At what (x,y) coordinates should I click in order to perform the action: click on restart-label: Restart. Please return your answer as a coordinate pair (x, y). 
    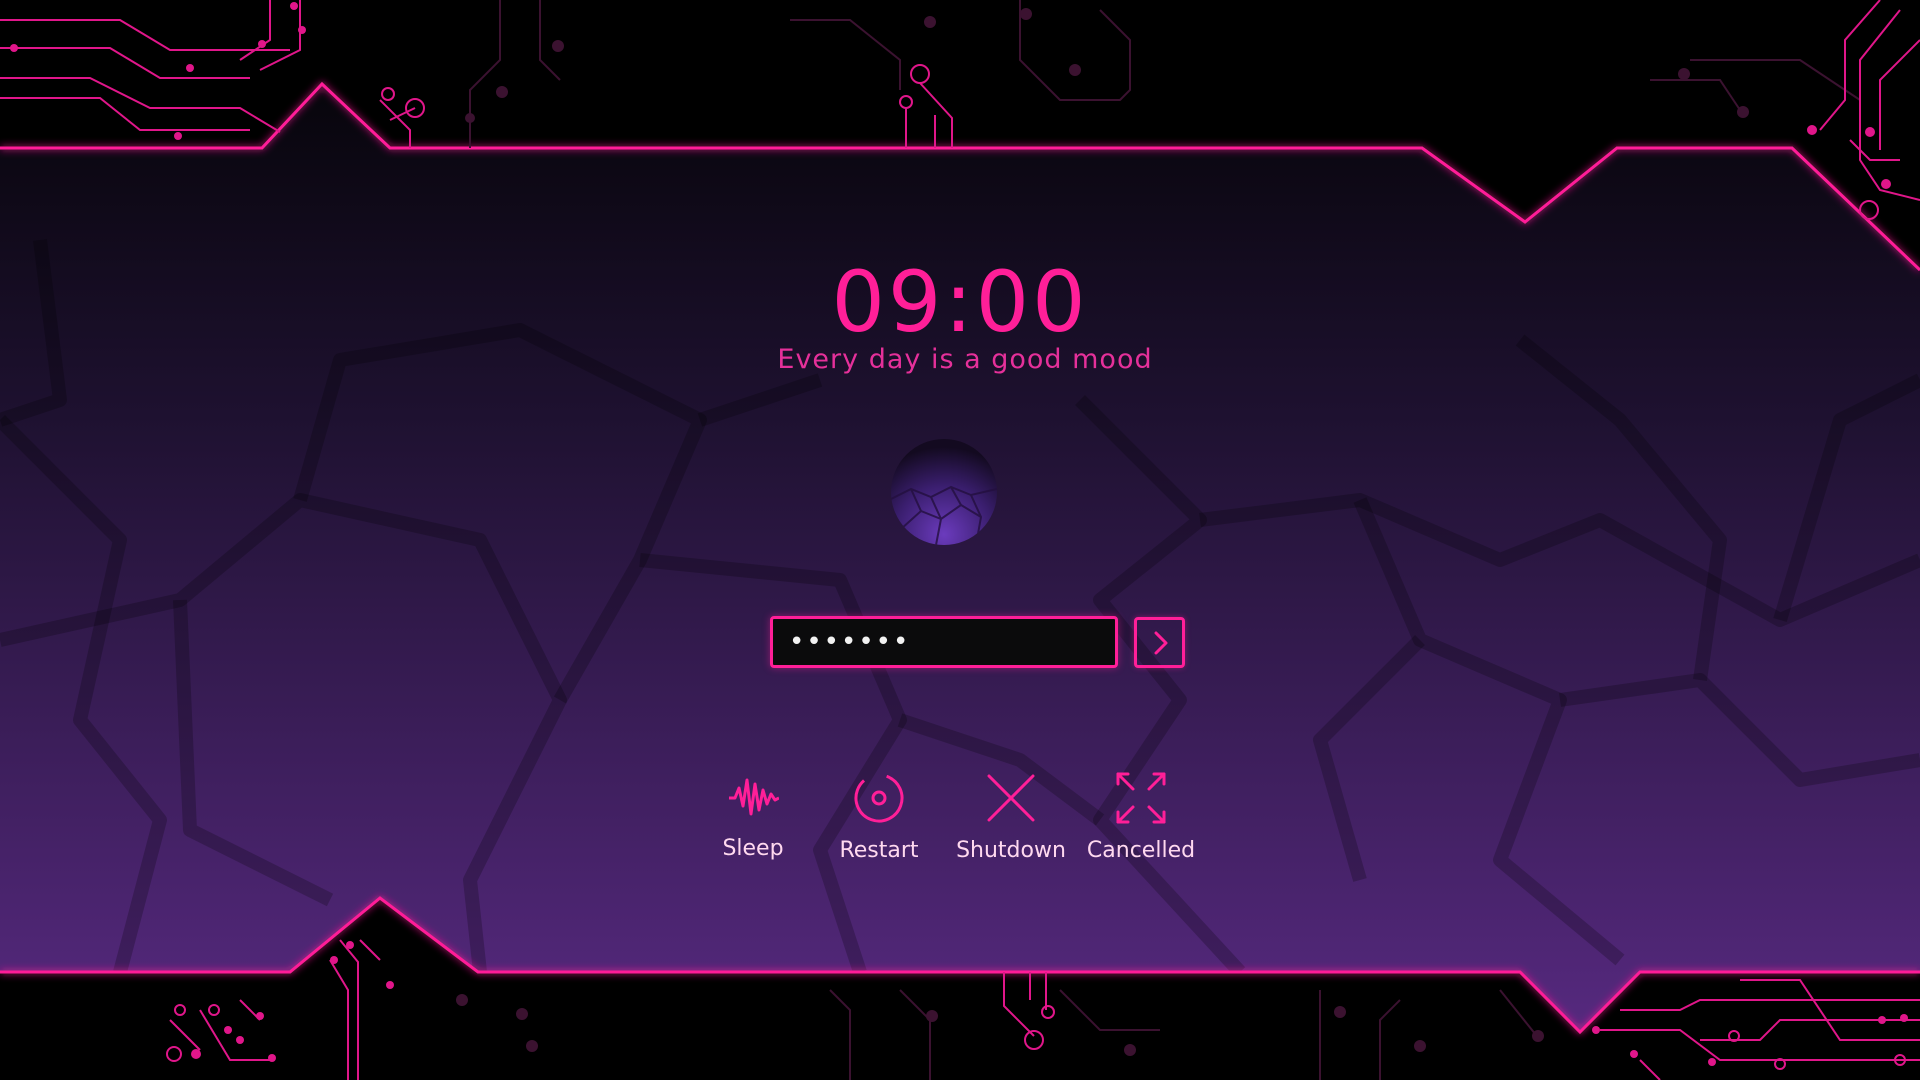
    Looking at the image, I should click on (879, 850).